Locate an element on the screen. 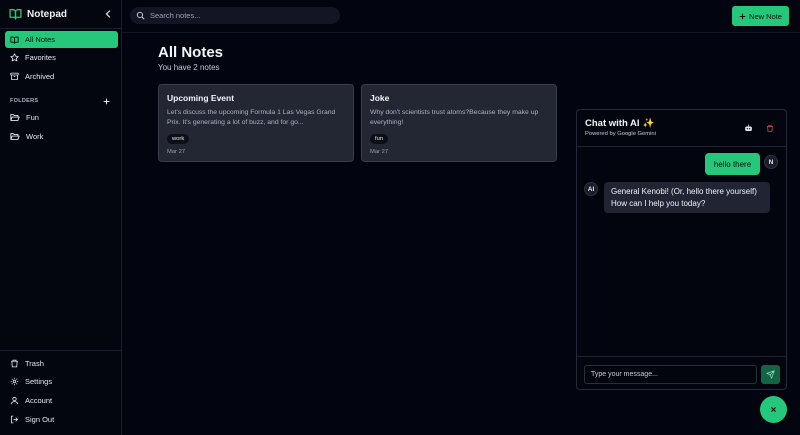 The width and height of the screenshot is (800, 435). page-subtitle: You have 2 notes is located at coordinates (189, 67).